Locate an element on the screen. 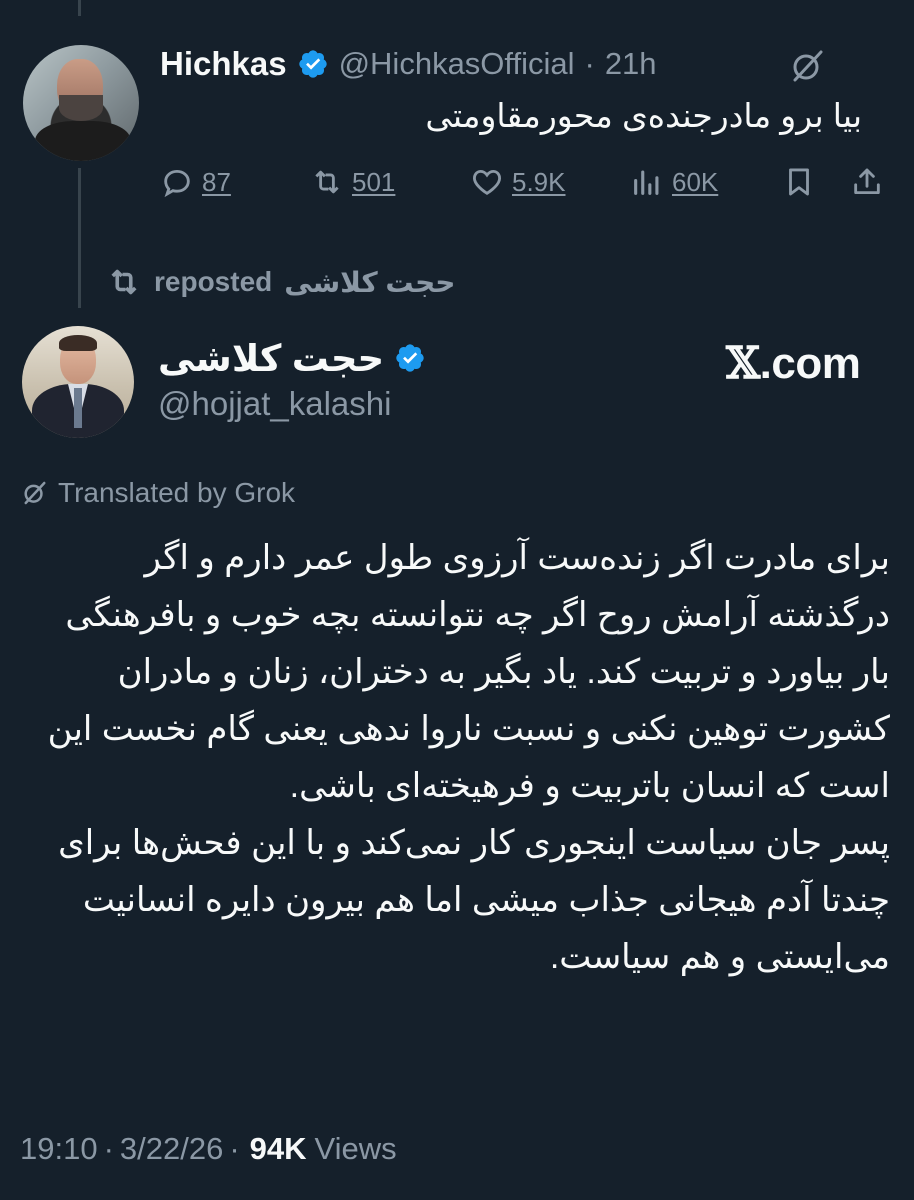 This screenshot has width=914, height=1200. translated-label: Translated by Grok is located at coordinates (177, 492).